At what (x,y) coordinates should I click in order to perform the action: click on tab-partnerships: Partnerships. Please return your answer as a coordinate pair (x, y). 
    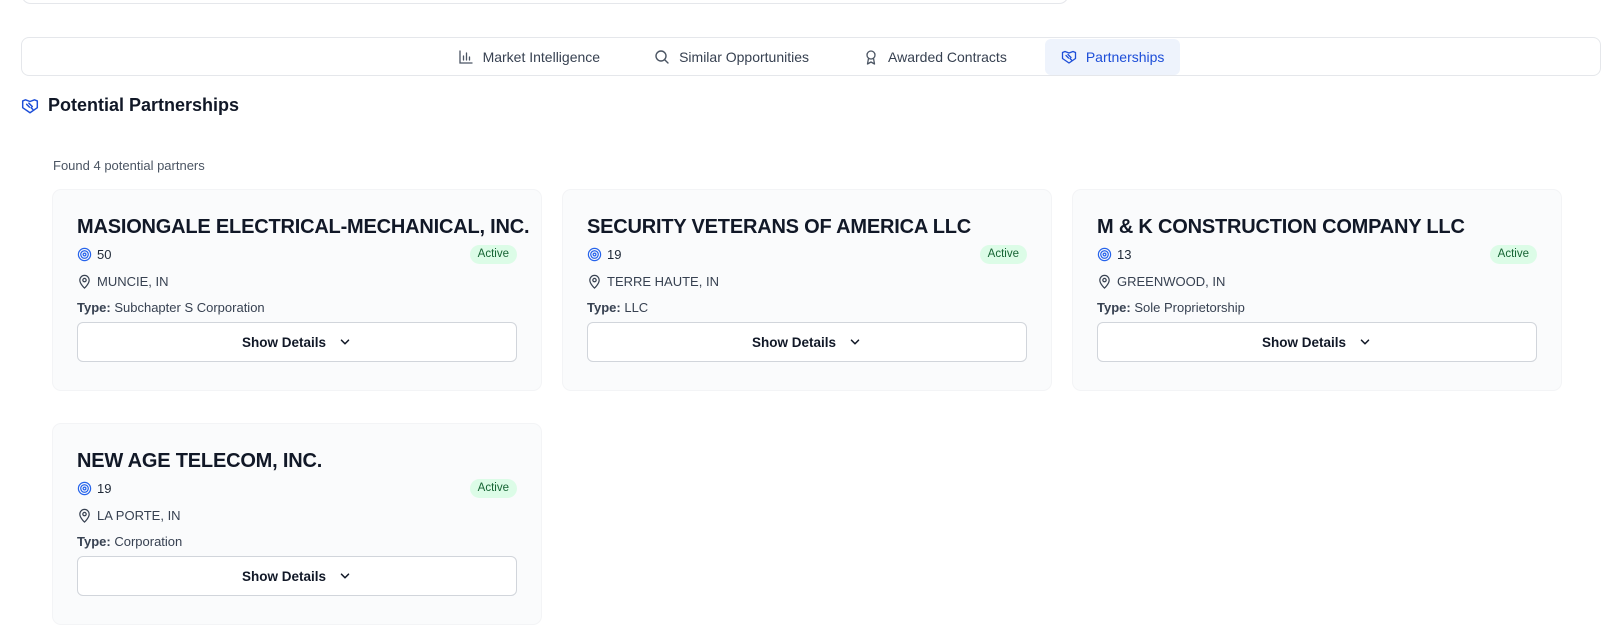
    Looking at the image, I should click on (1112, 56).